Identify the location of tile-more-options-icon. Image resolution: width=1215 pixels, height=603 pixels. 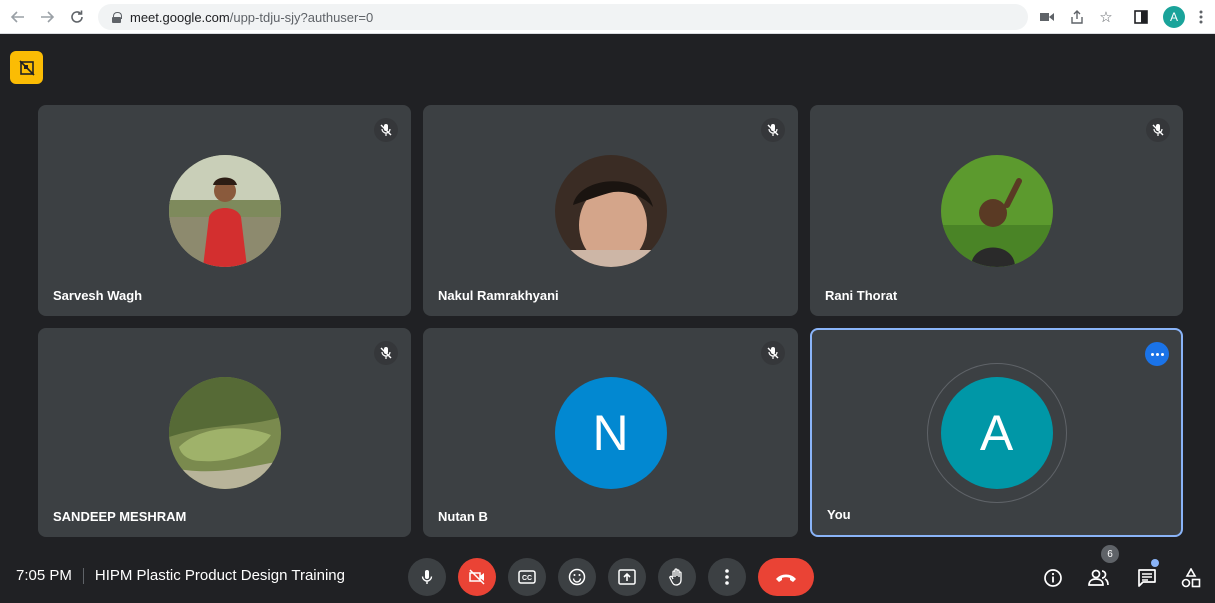
(1157, 354).